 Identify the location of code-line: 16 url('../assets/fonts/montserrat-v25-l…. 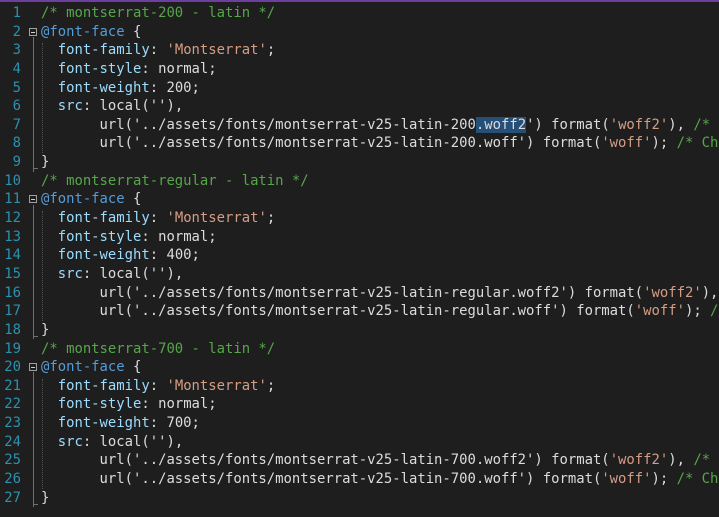
(359, 293).